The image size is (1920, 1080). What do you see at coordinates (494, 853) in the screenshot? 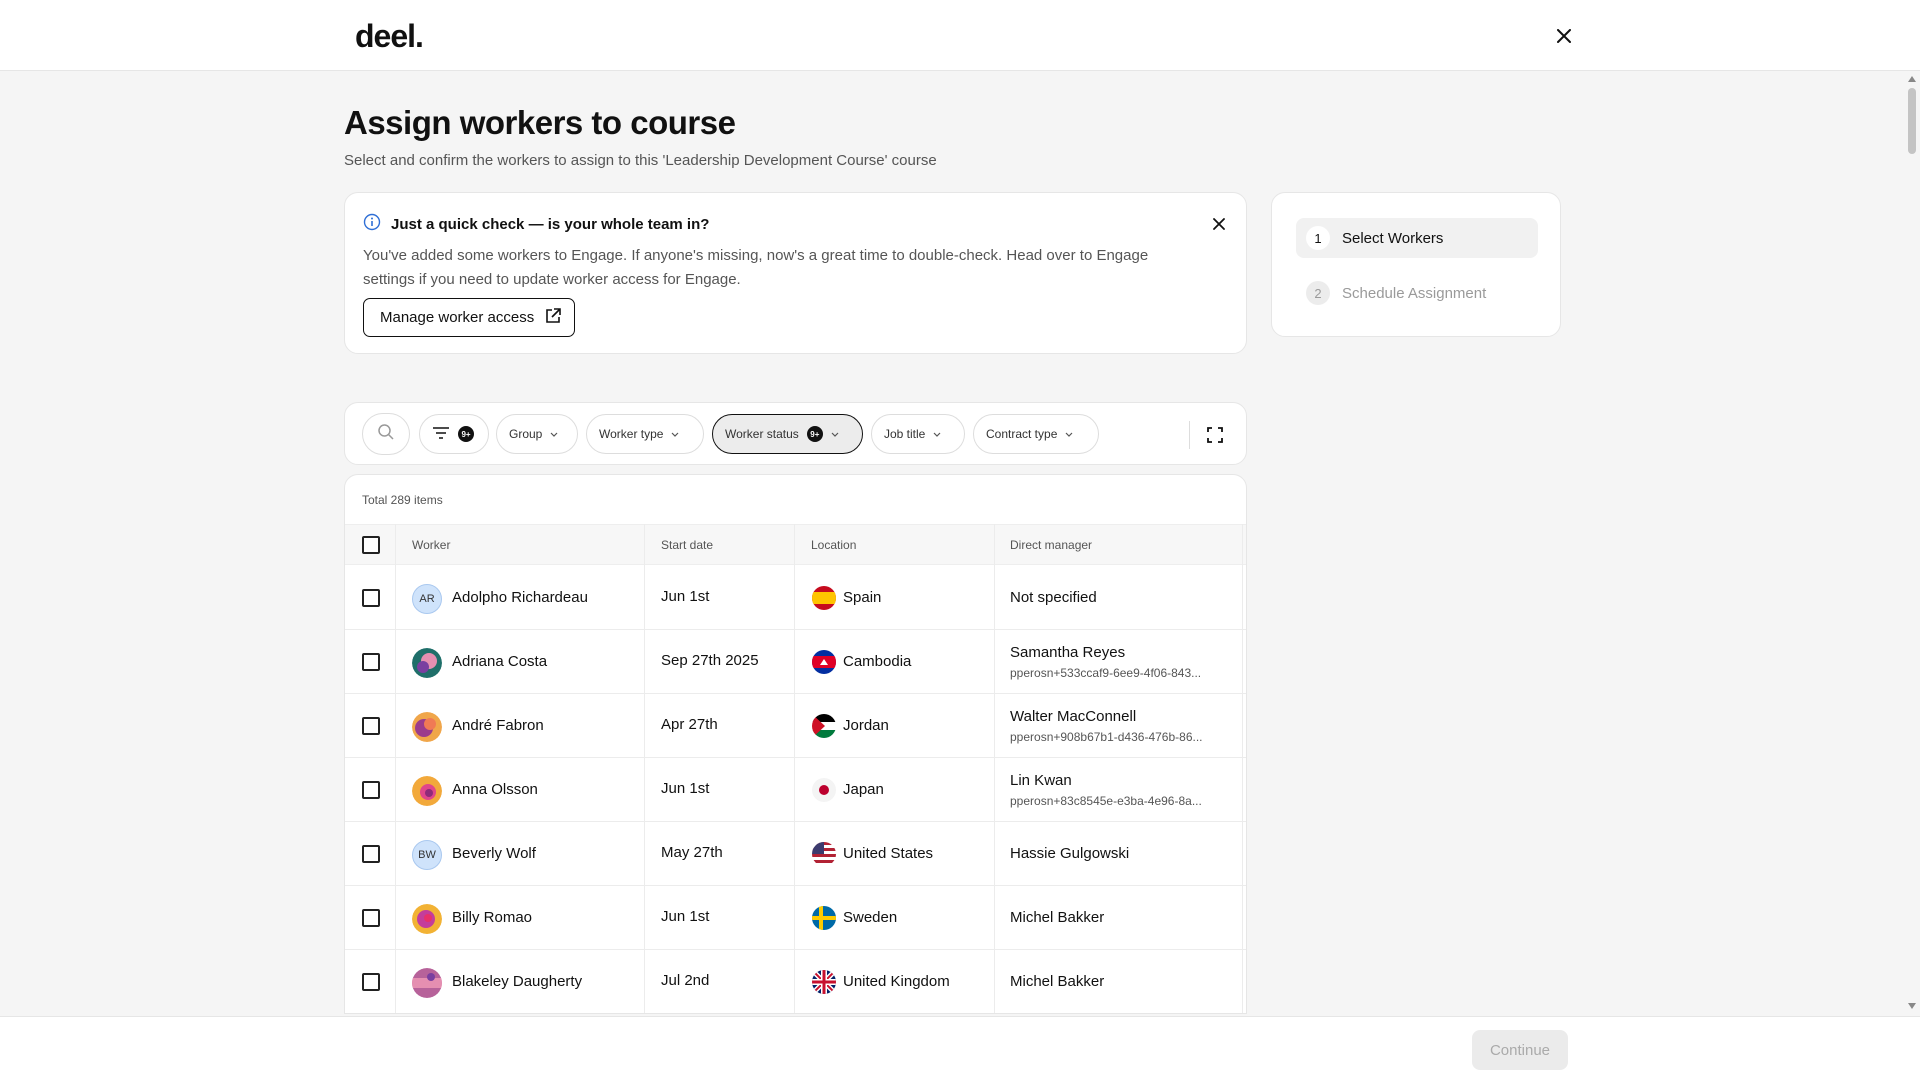
I see `worker-name: Beverly Wolf` at bounding box center [494, 853].